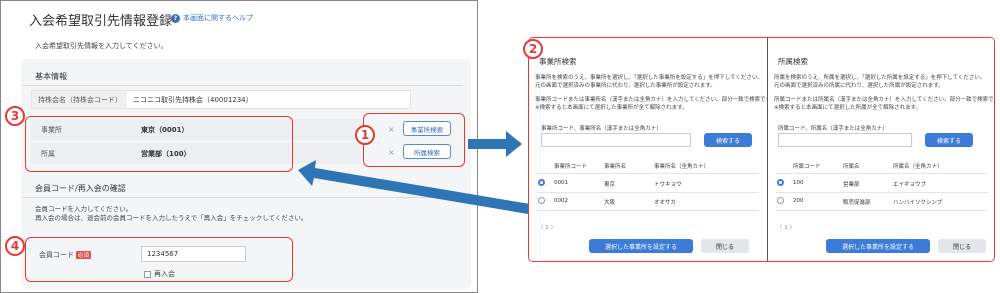  Describe the element at coordinates (851, 185) in the screenshot. I see `dept-row-name: 営業部` at that location.